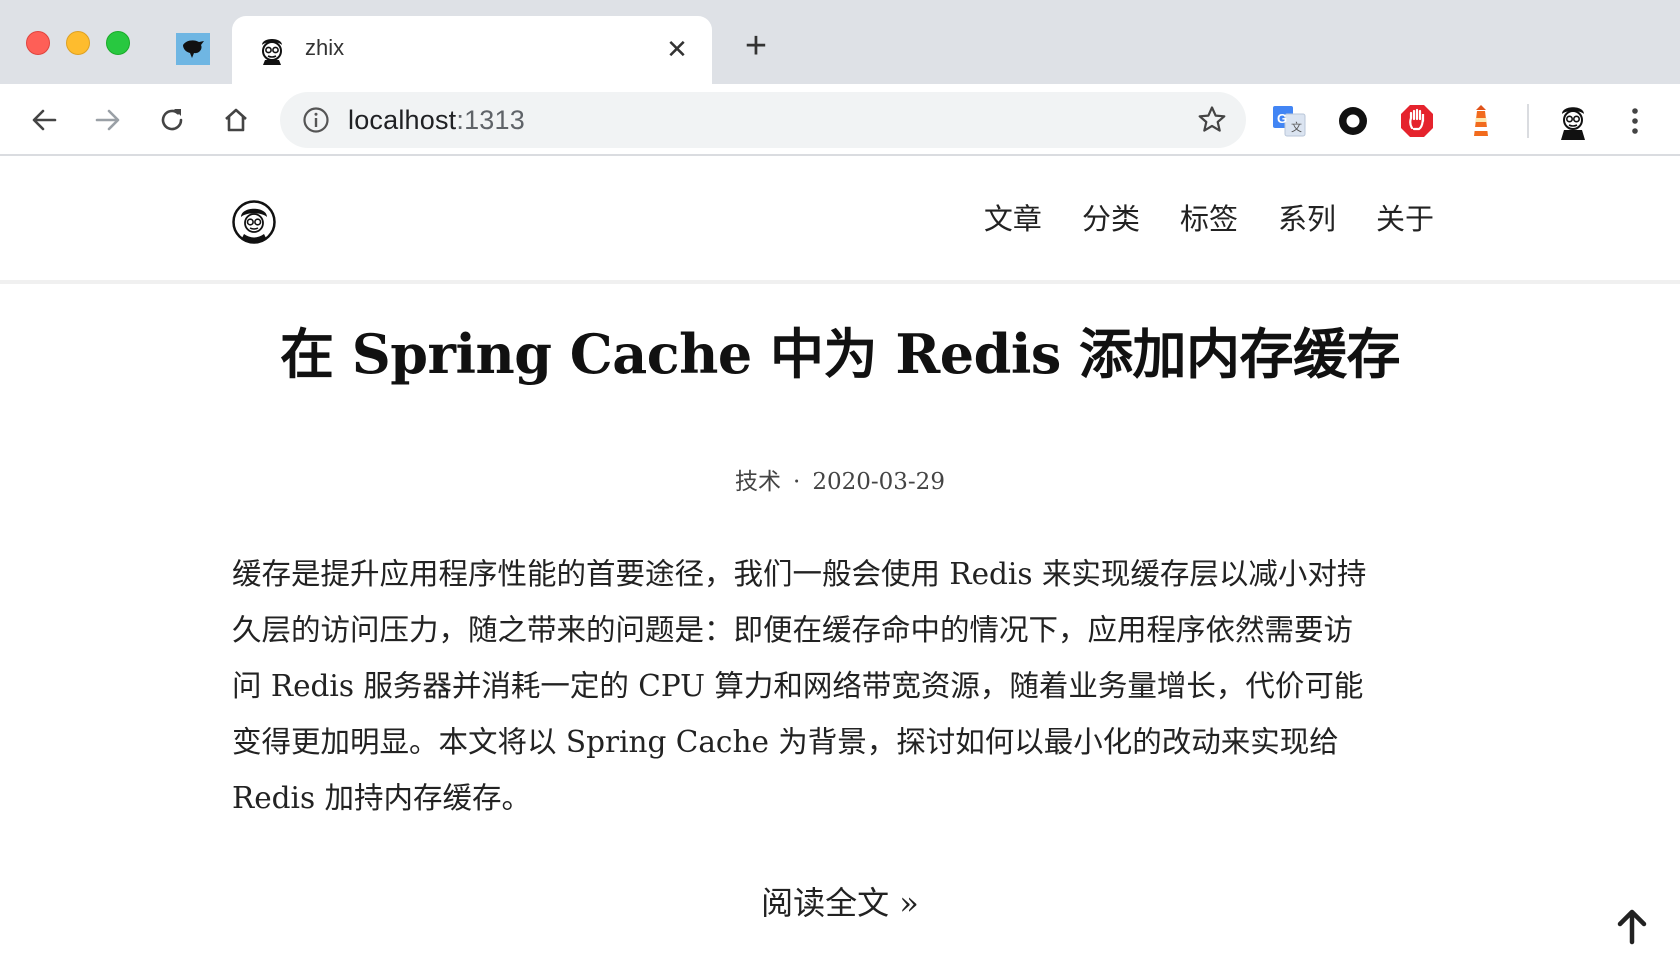 The image size is (1680, 978). What do you see at coordinates (1212, 120) in the screenshot?
I see `star-icon` at bounding box center [1212, 120].